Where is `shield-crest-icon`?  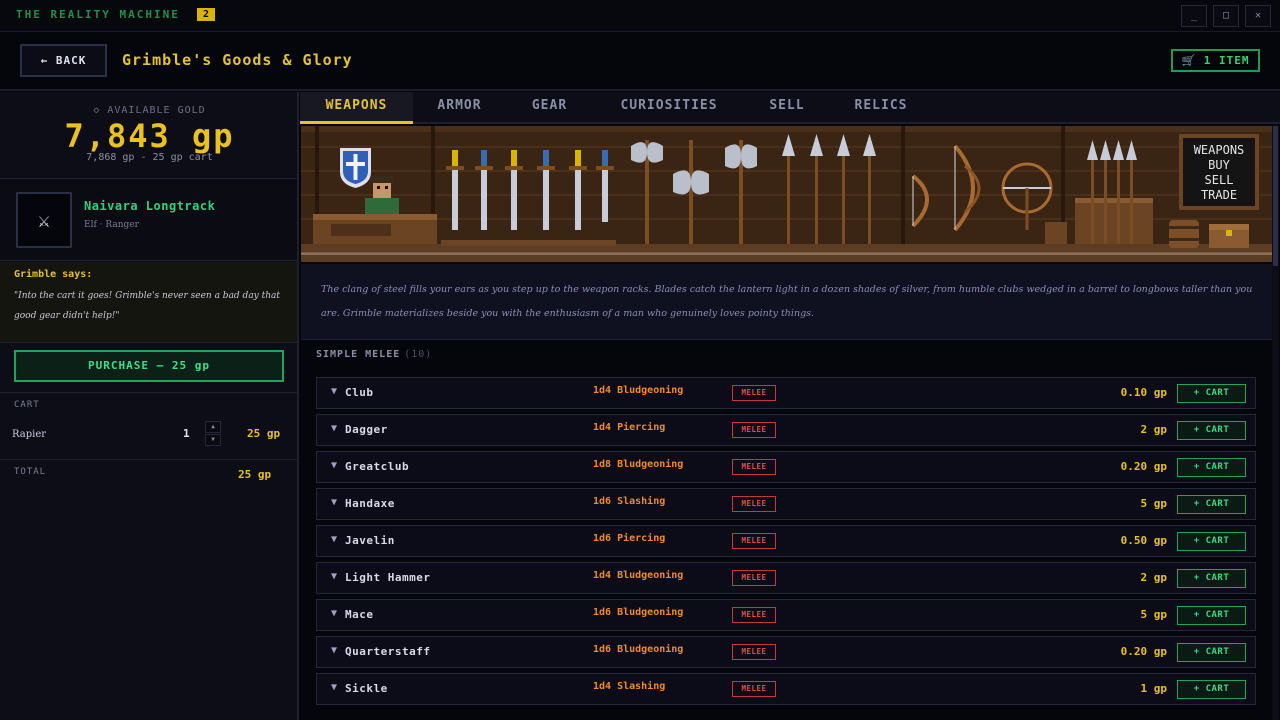
shield-crest-icon is located at coordinates (355, 168).